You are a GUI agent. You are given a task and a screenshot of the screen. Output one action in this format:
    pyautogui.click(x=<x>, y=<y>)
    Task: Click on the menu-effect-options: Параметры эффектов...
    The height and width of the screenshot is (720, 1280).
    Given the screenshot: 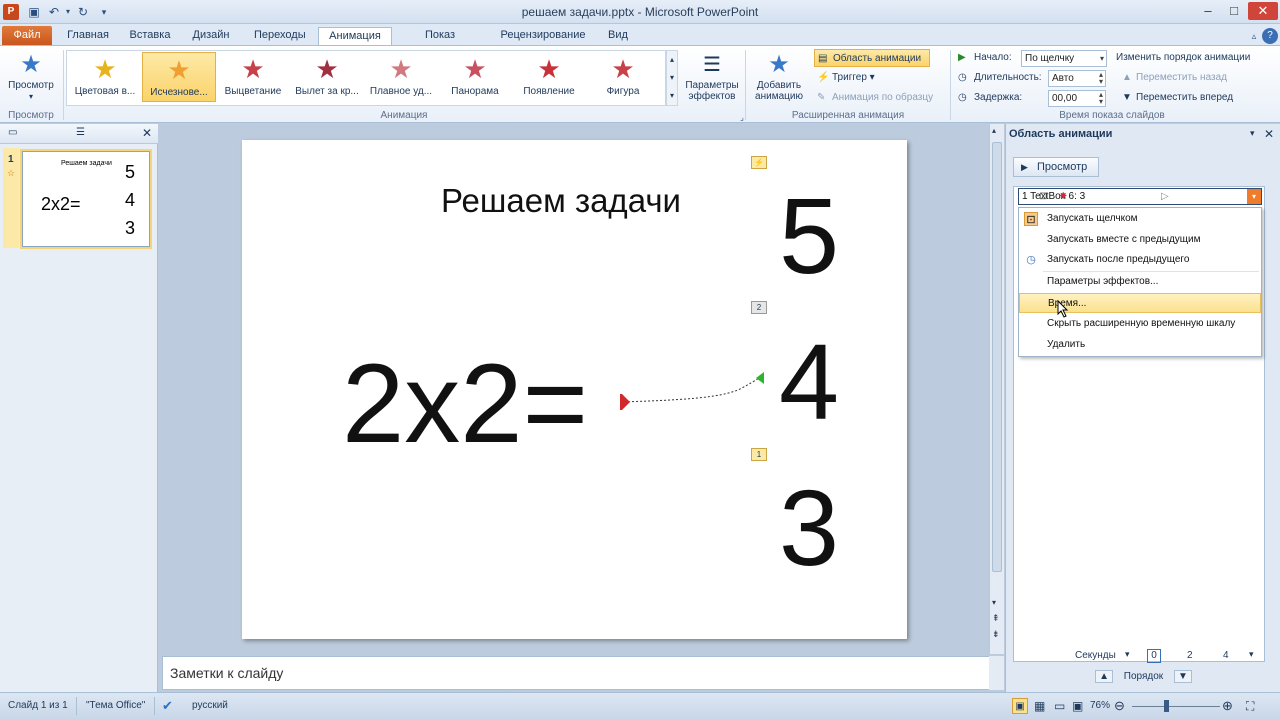 What is the action you would take?
    pyautogui.click(x=1140, y=282)
    